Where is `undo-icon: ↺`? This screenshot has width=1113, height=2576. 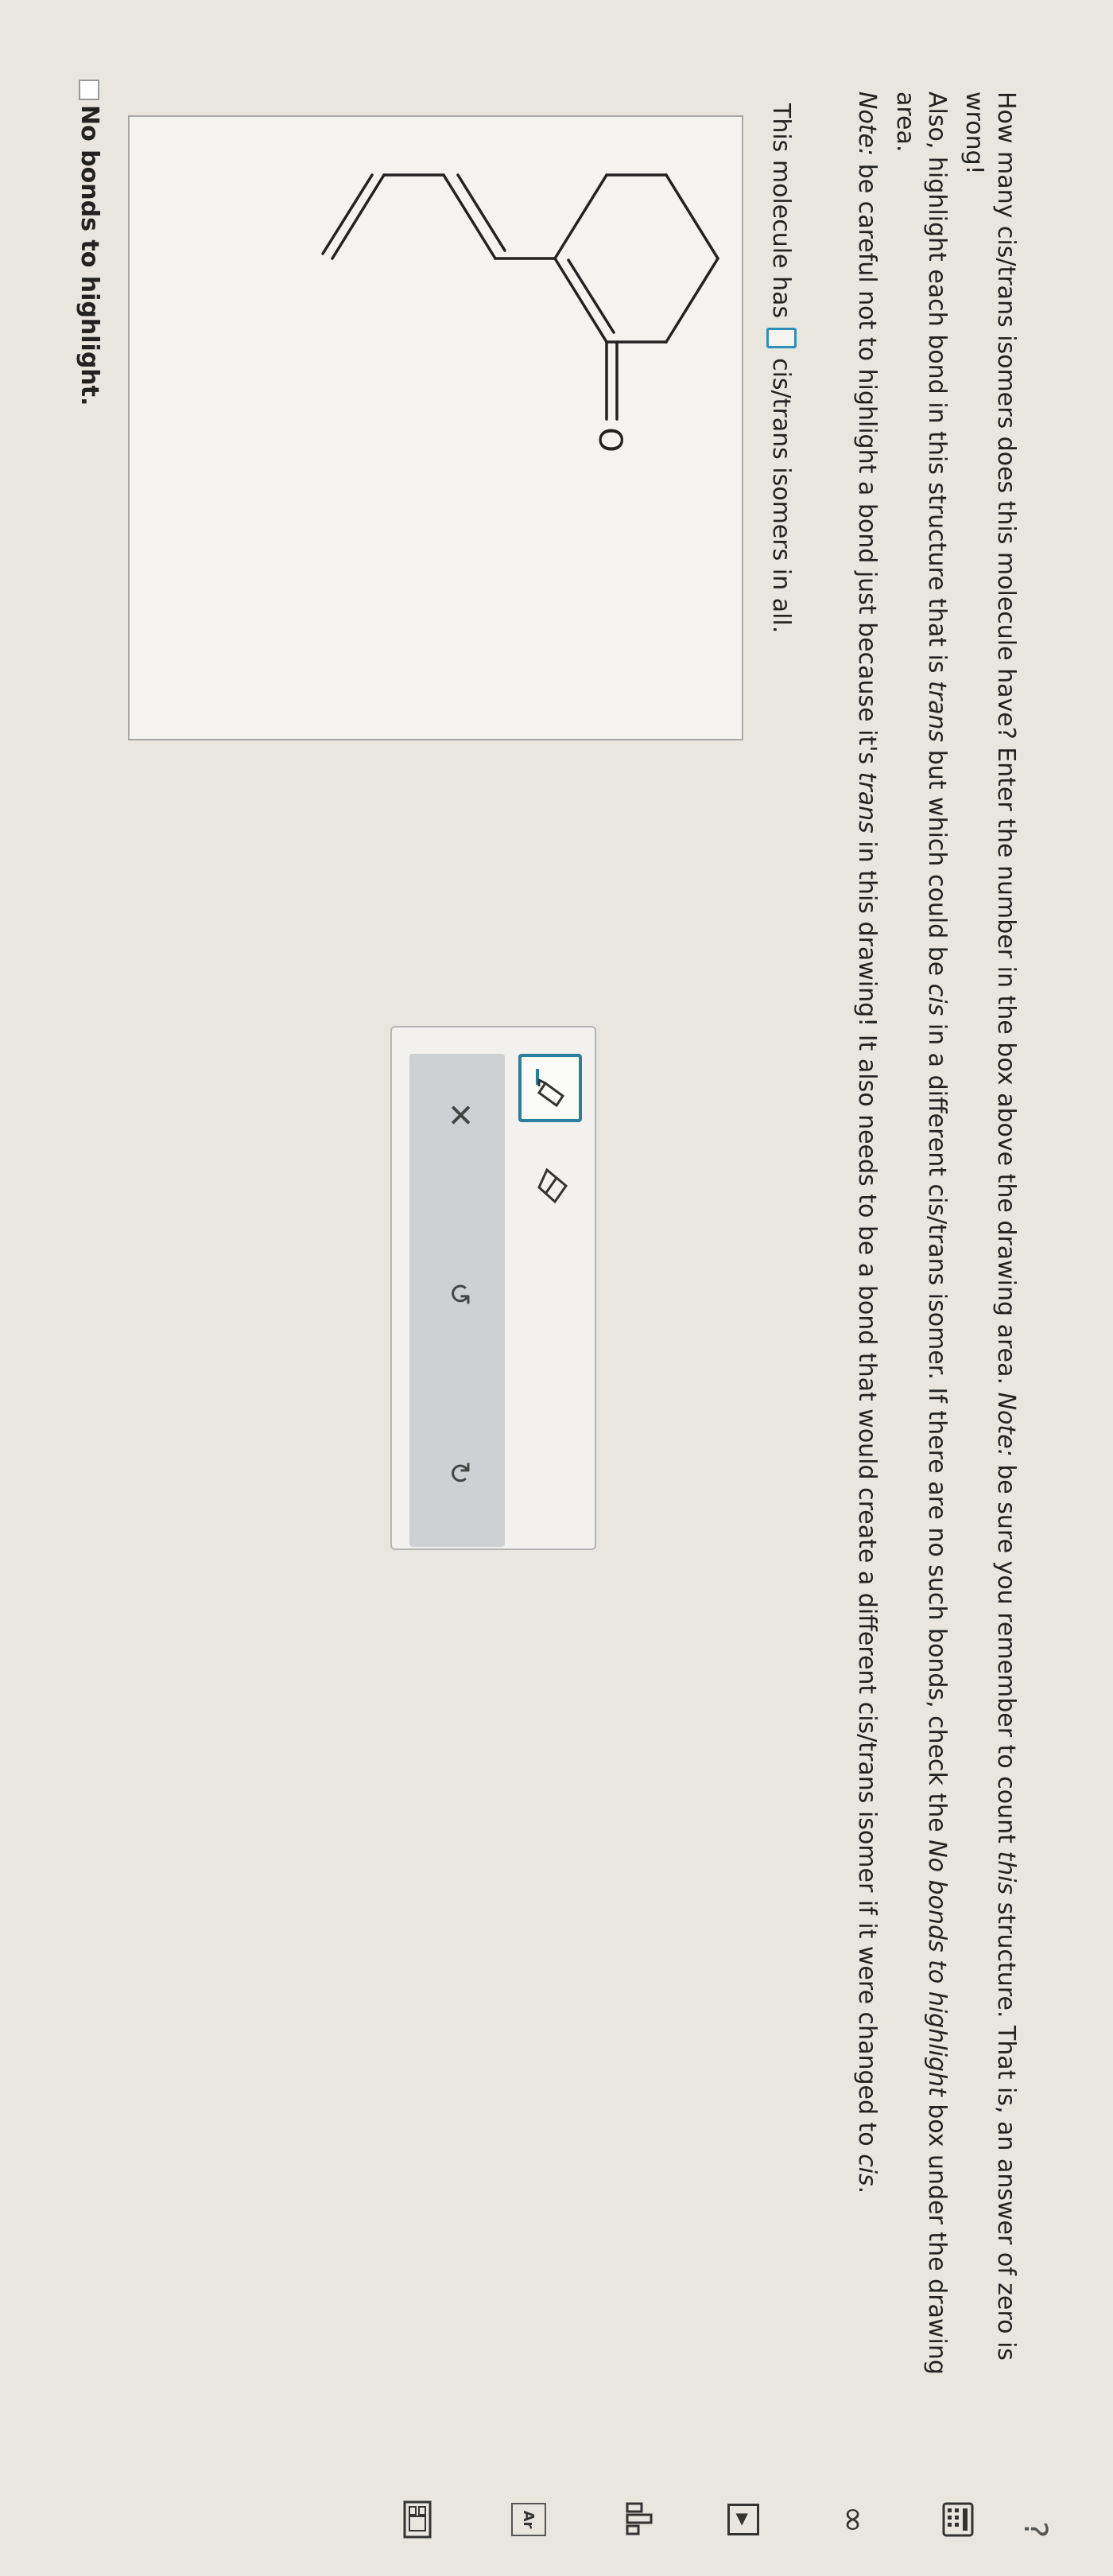 undo-icon: ↺ is located at coordinates (459, 1294).